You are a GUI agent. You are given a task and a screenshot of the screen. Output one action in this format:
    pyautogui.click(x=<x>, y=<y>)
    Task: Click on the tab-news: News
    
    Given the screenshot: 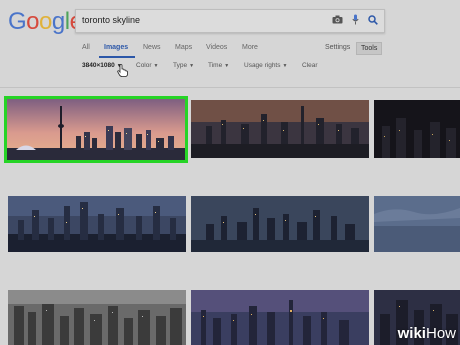 What is the action you would take?
    pyautogui.click(x=152, y=47)
    